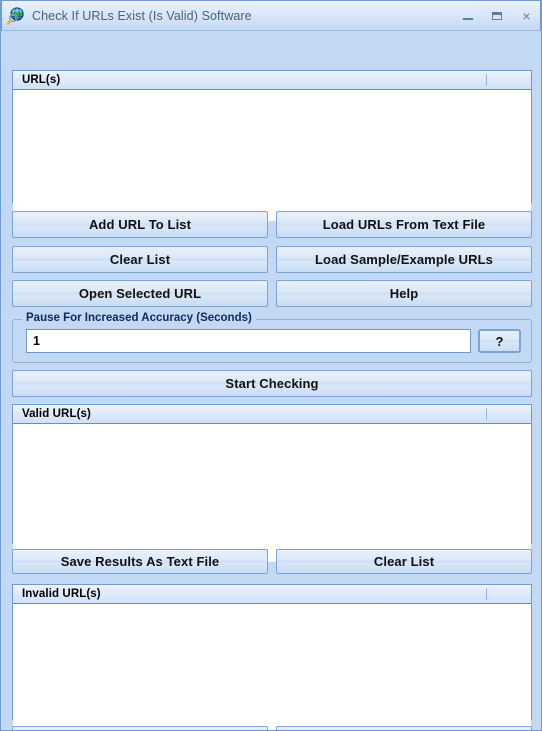 Image resolution: width=542 pixels, height=731 pixels. What do you see at coordinates (272, 414) in the screenshot?
I see `valid-urls-listbox-header: Valid URL(s)` at bounding box center [272, 414].